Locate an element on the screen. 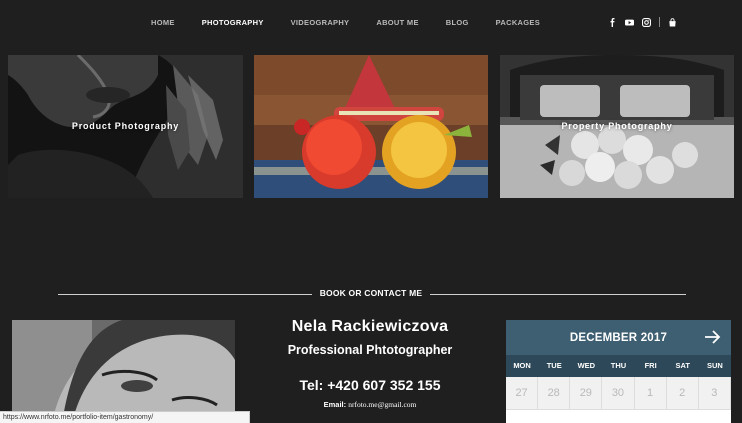 This screenshot has width=742, height=423. tile-label: Product Photography is located at coordinates (125, 126).